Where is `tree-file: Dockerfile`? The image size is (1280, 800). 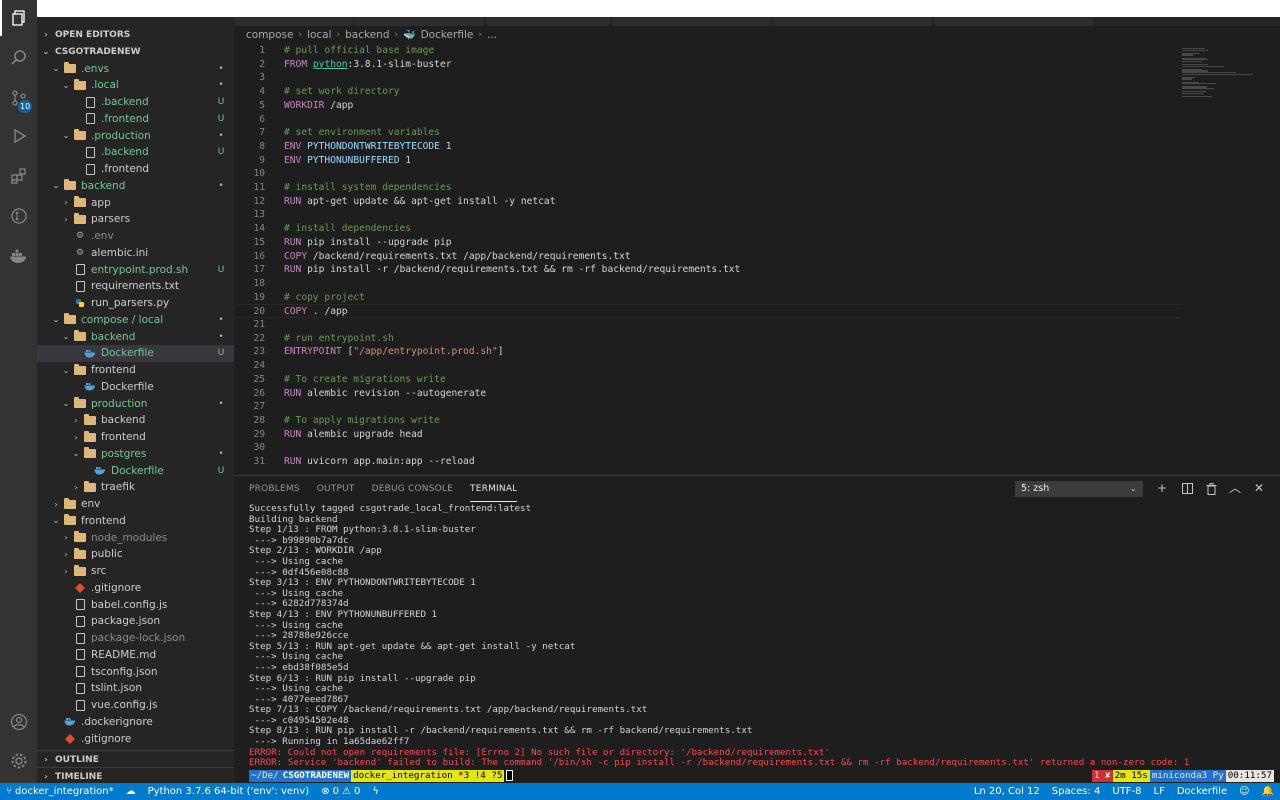
tree-file: Dockerfile is located at coordinates (135, 386).